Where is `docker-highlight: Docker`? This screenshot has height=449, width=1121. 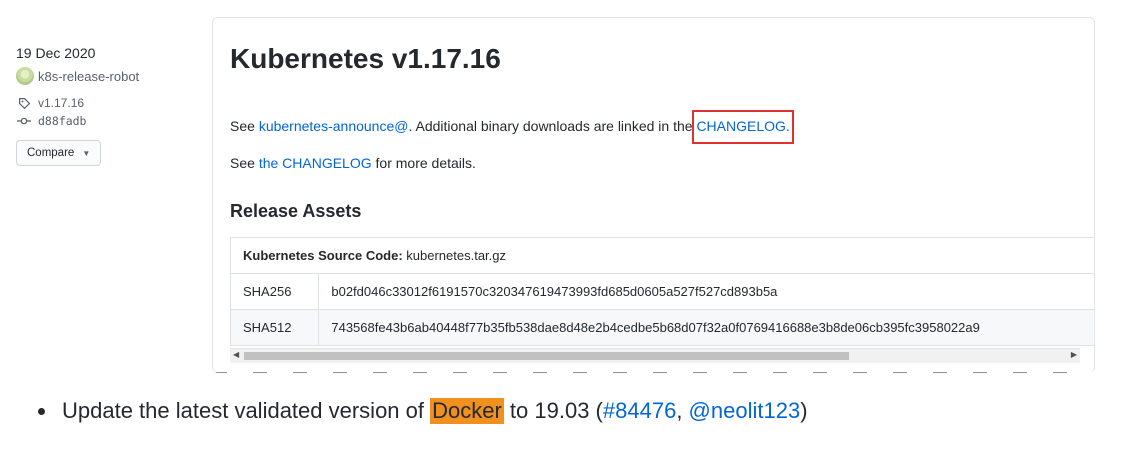 docker-highlight: Docker is located at coordinates (467, 411).